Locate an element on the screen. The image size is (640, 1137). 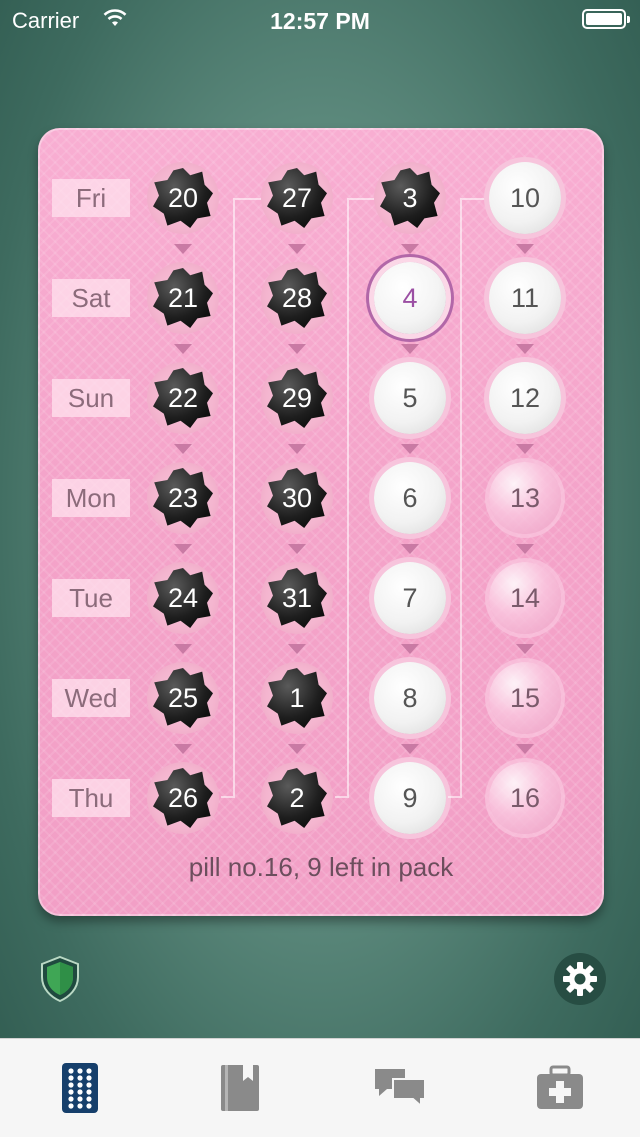
pill-1: 1 is located at coordinates (297, 698).